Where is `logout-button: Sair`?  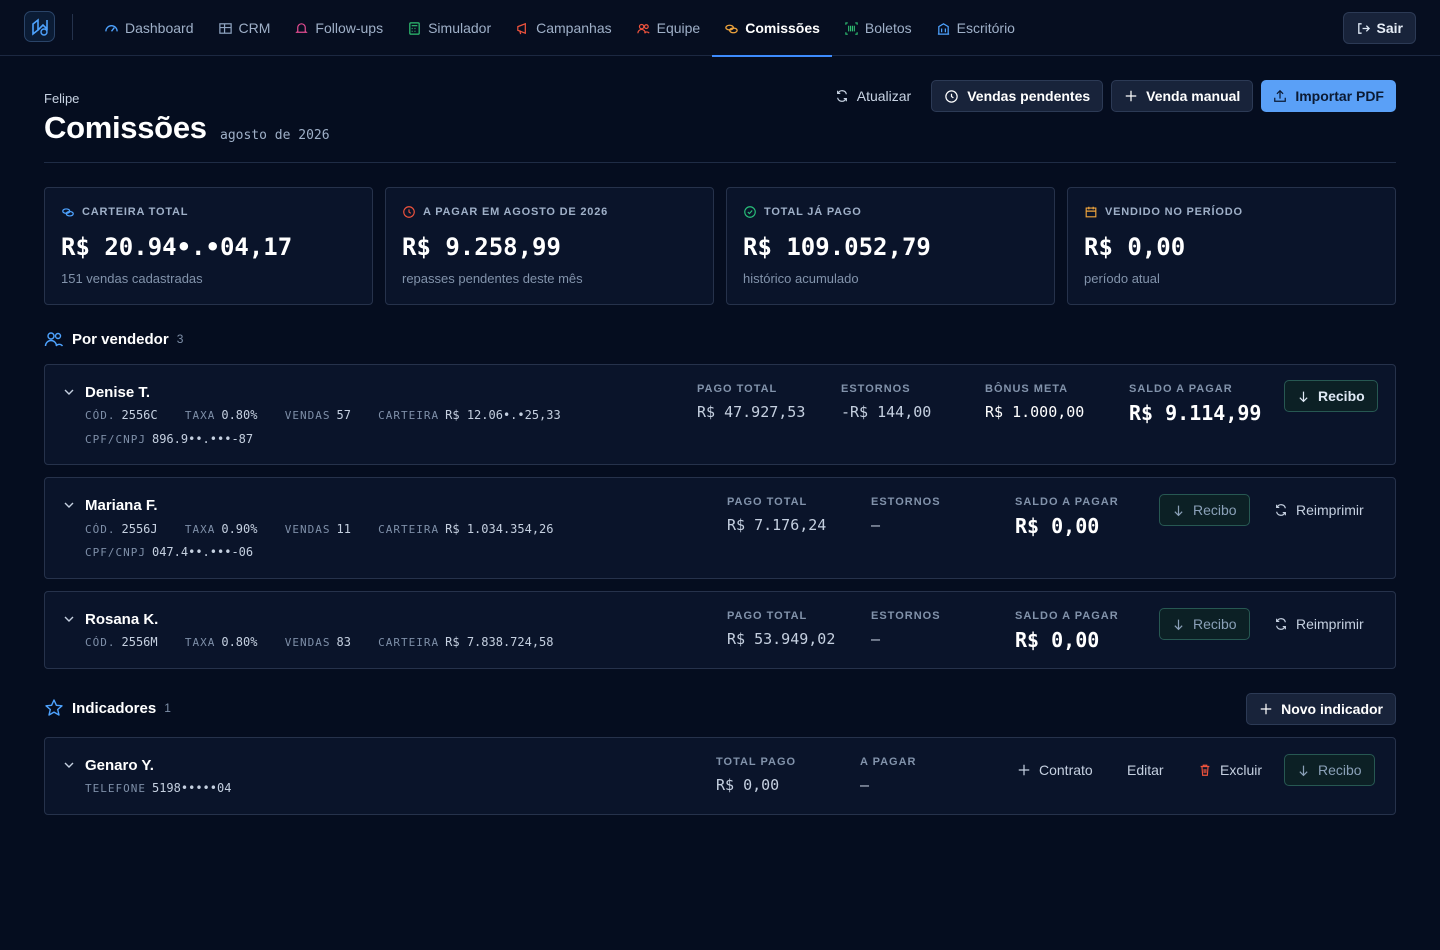 logout-button: Sair is located at coordinates (1379, 28).